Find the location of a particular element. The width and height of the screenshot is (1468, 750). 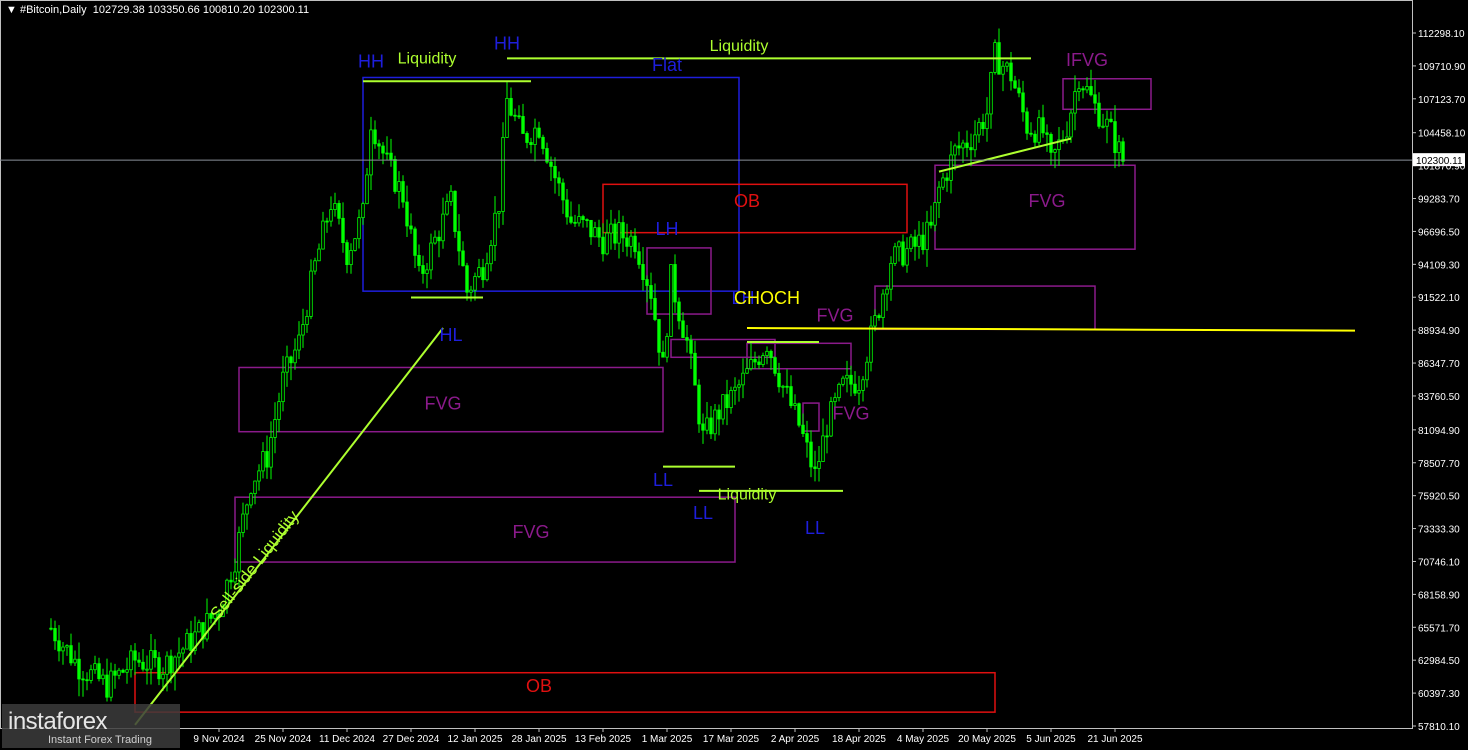

price-tick-label: 75920.50 is located at coordinates (1439, 497).